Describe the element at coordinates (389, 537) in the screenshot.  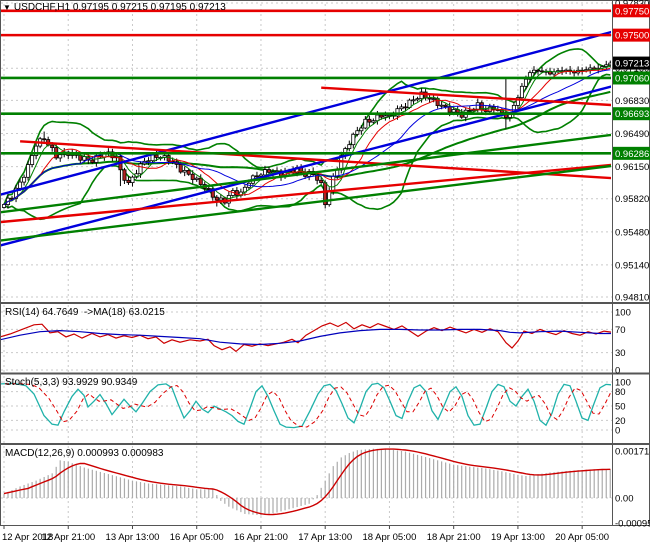
I see `time-axis-label: 18 Apr 05:00` at that location.